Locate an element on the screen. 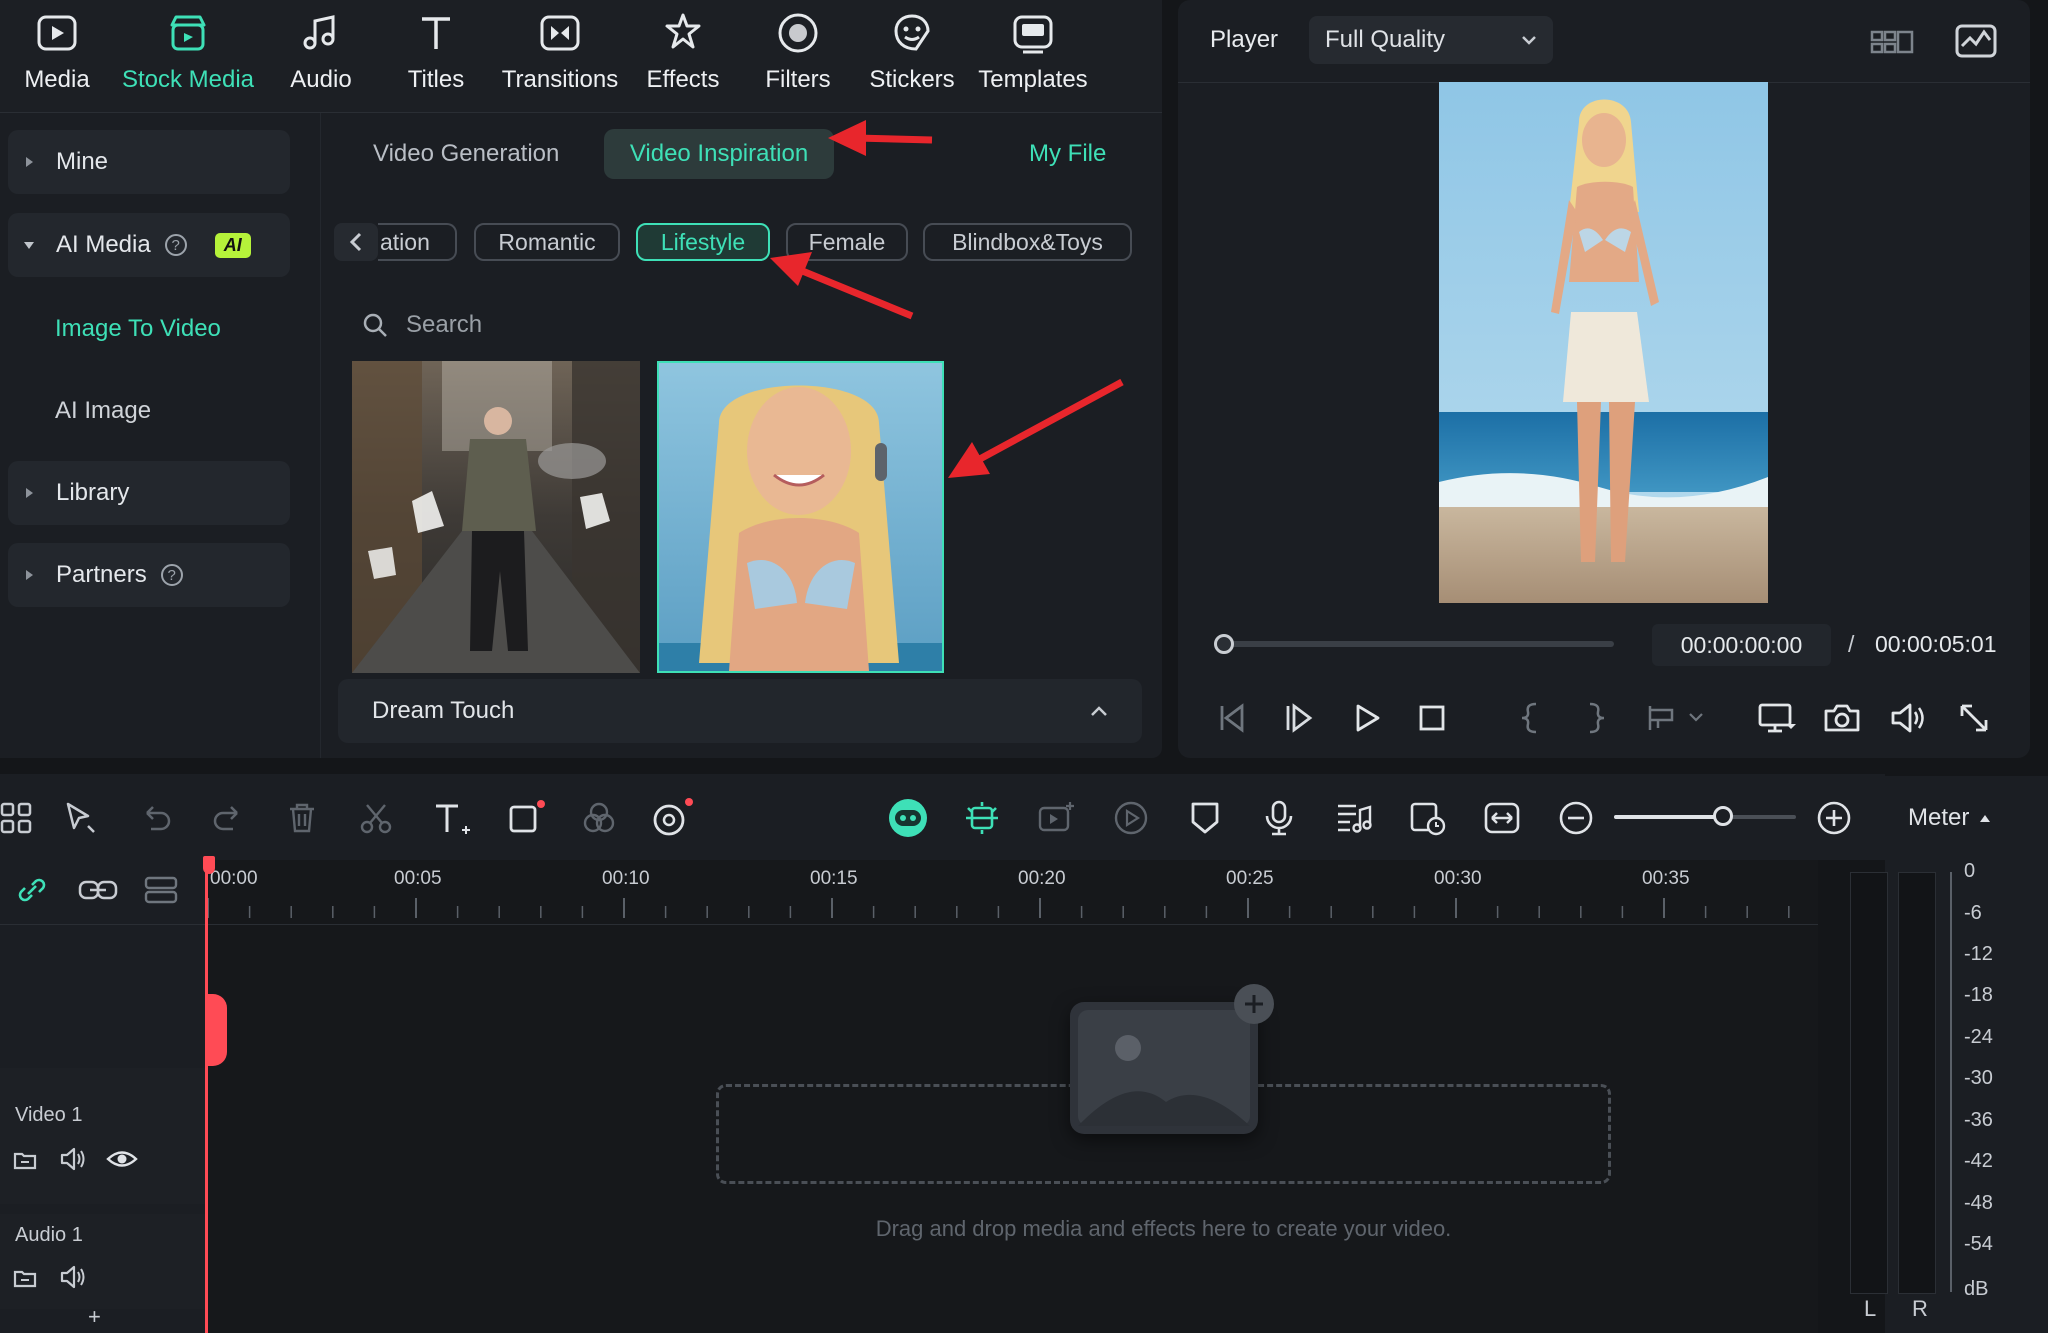 The width and height of the screenshot is (2048, 1333). insert-options-button is located at coordinates (1676, 718).